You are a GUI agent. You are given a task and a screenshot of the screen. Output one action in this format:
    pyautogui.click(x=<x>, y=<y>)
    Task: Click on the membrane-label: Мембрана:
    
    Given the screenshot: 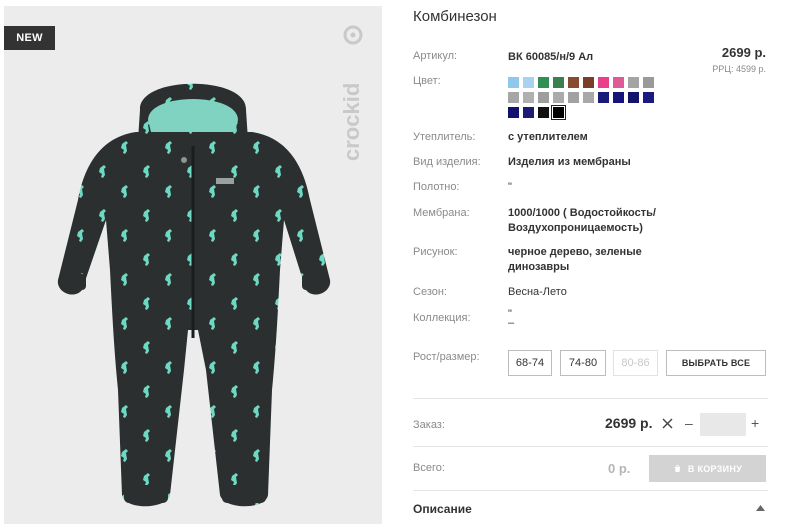 What is the action you would take?
    pyautogui.click(x=441, y=213)
    